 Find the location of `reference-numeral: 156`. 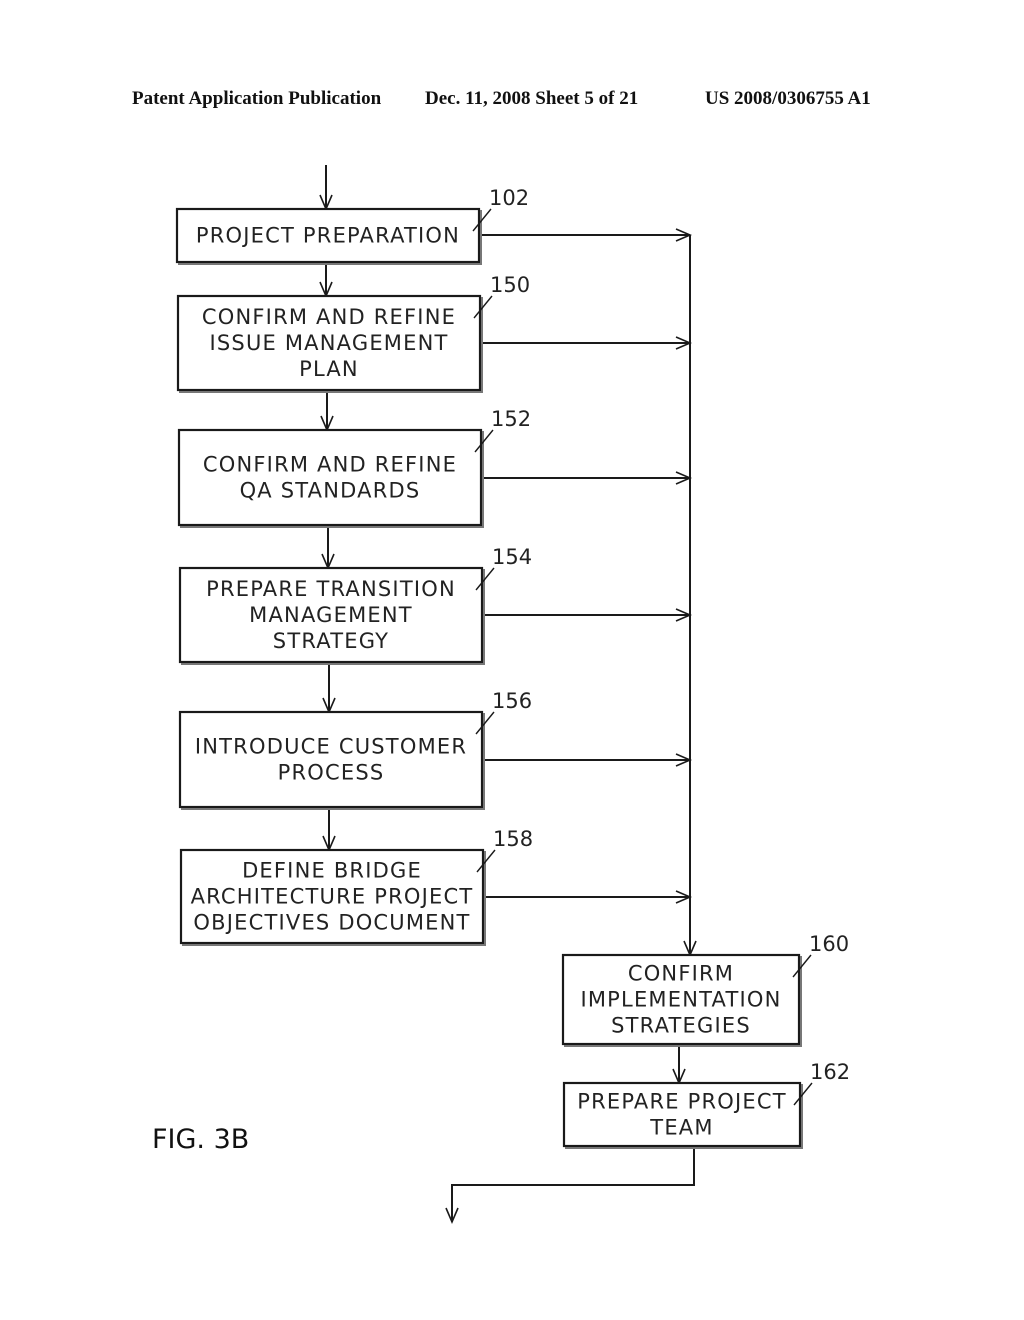

reference-numeral: 156 is located at coordinates (512, 701).